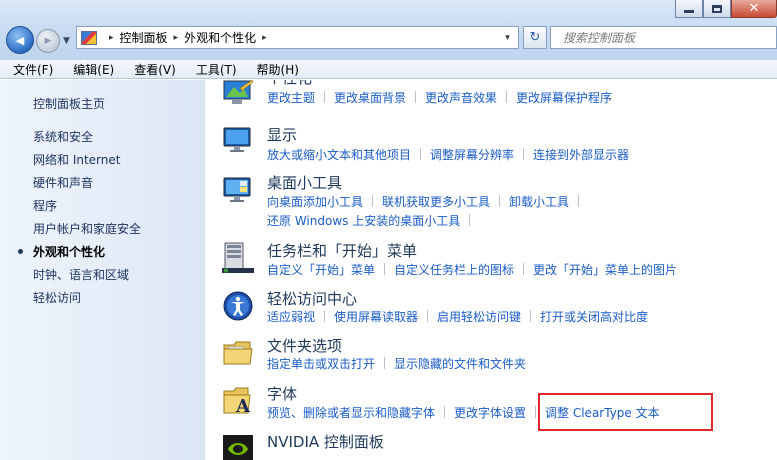 The height and width of the screenshot is (460, 777). I want to click on category-links: 放大或缩小文本和其他项目 调整屏幕分辨率 连接到外部显示器, so click(448, 154).